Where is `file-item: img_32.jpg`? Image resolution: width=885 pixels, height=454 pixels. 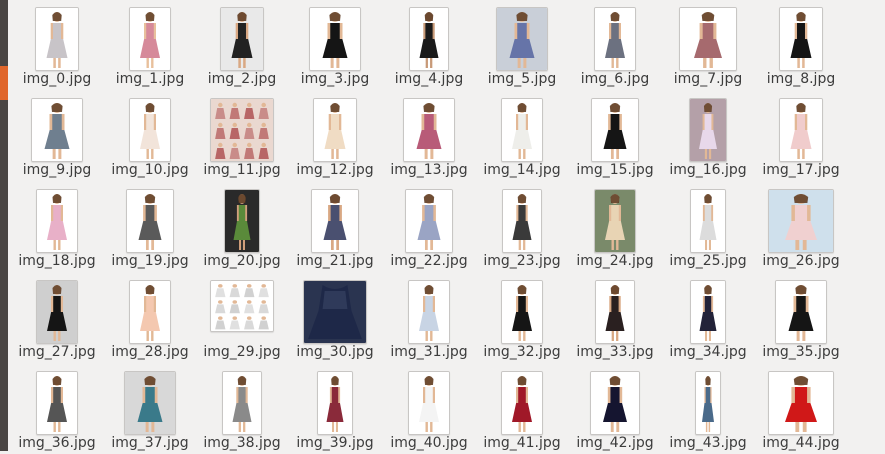 file-item: img_32.jpg is located at coordinates (522, 318).